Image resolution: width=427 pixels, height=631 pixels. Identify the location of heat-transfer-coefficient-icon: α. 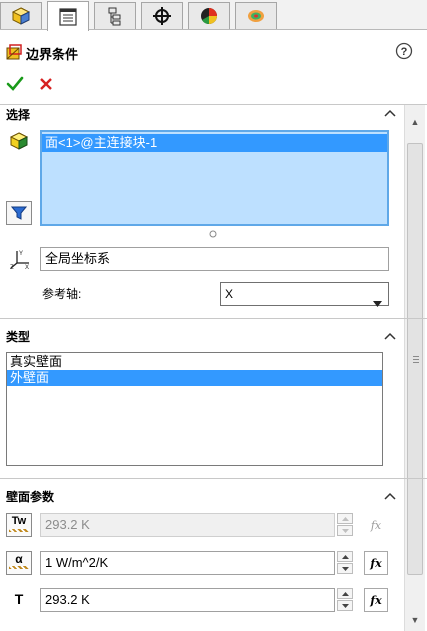
(19, 563).